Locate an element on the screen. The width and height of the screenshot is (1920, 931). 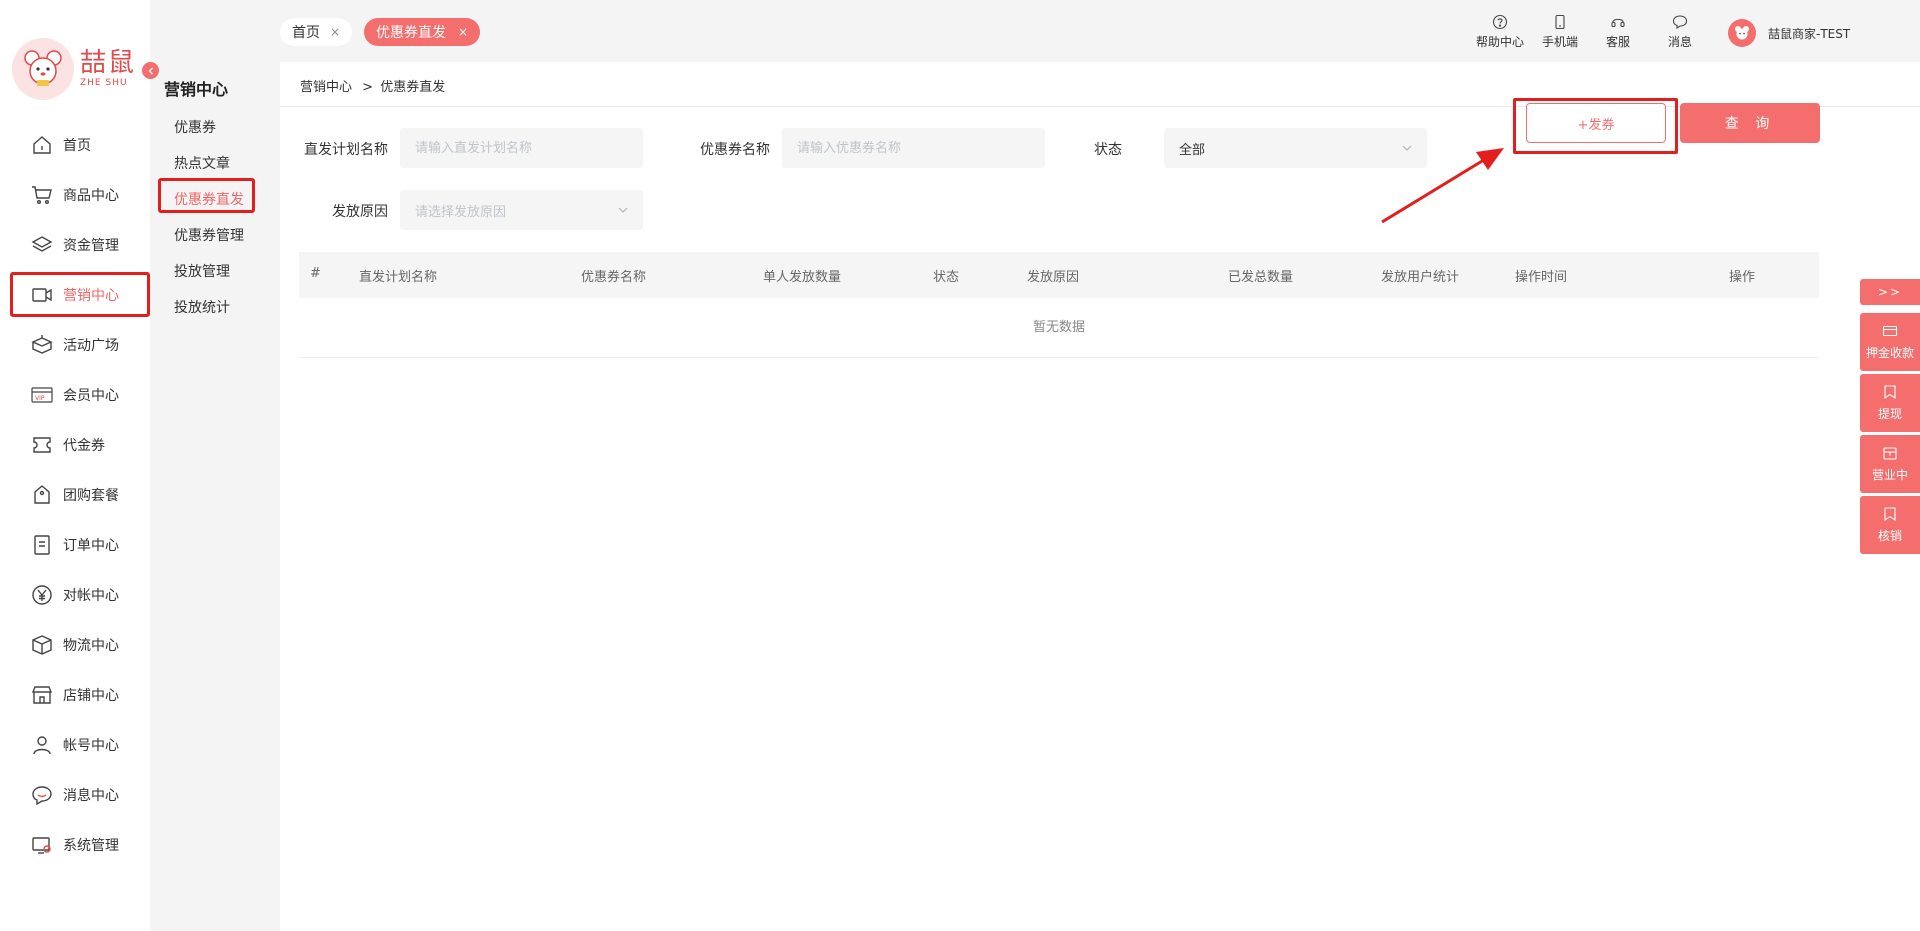
col-per-user-qty: 单人发放数量 is located at coordinates (802, 277).